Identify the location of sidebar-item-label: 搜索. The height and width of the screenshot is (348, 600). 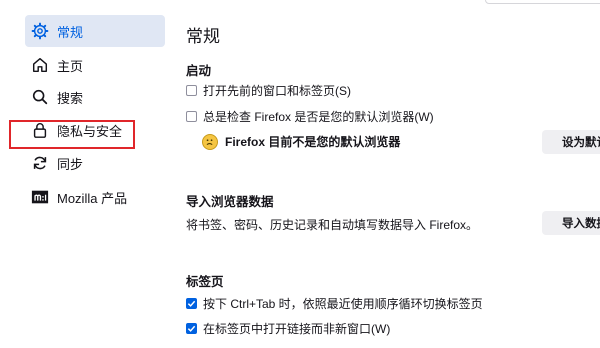
(70, 98).